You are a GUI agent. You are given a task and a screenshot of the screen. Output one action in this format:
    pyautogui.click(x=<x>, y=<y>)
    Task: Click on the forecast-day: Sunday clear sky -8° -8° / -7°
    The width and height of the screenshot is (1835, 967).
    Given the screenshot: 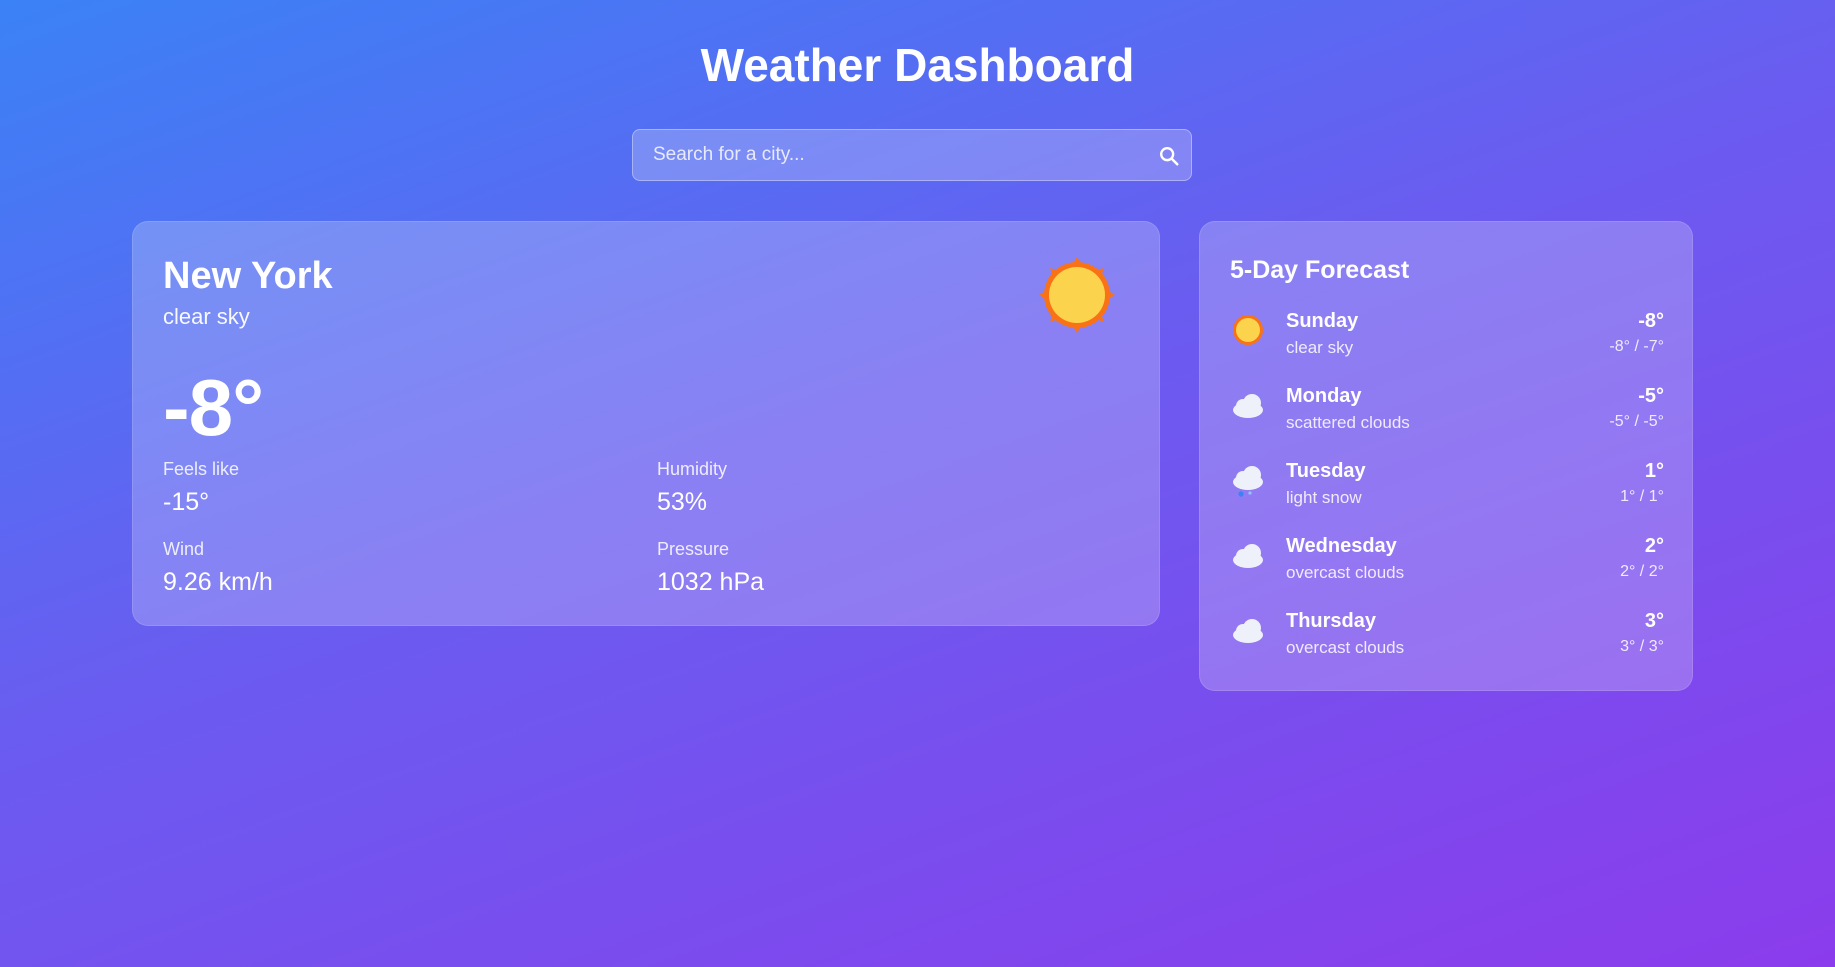 What is the action you would take?
    pyautogui.click(x=1447, y=345)
    